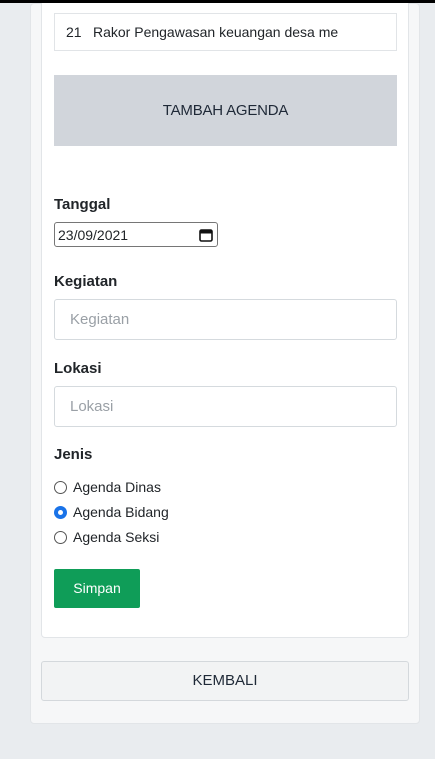  I want to click on tanggal-label: Tanggal, so click(82, 204).